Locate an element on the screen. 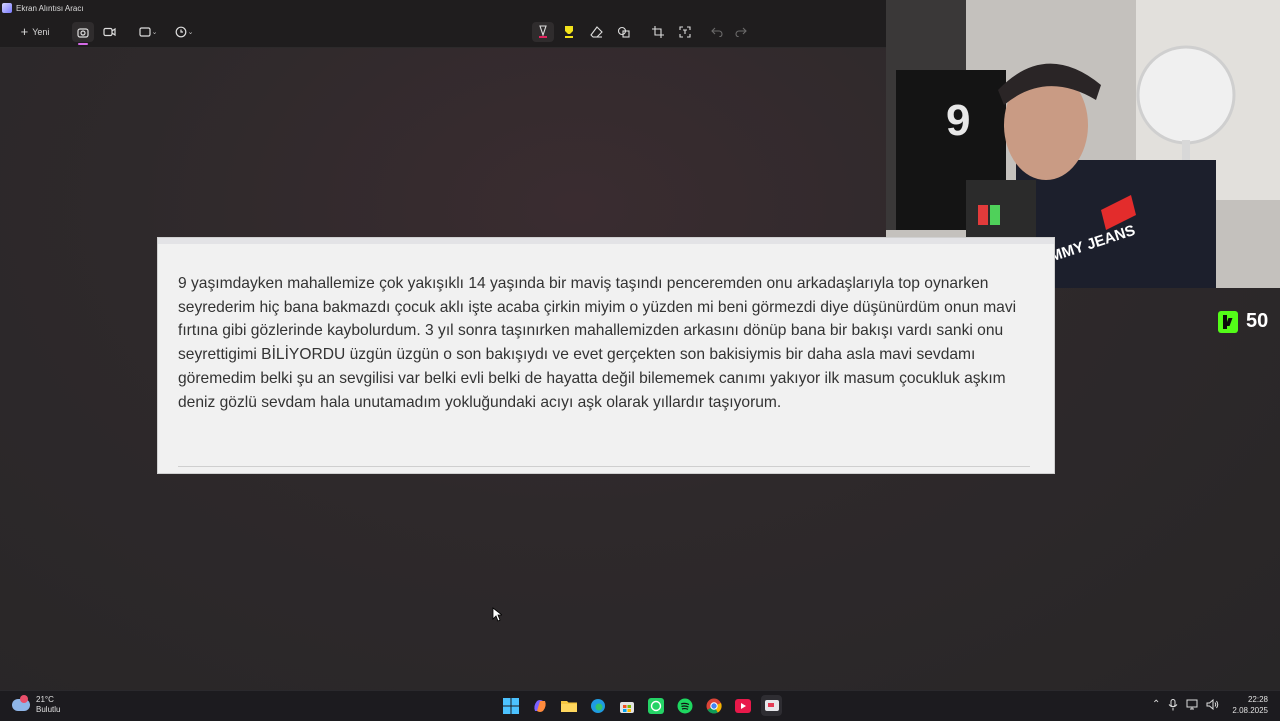 The height and width of the screenshot is (721, 1280). text-actions-icon is located at coordinates (685, 32).